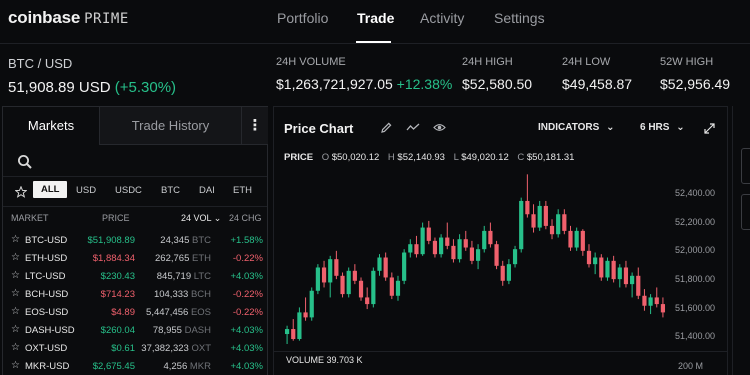 The height and width of the screenshot is (375, 750). What do you see at coordinates (439, 127) in the screenshot?
I see `eye-icon` at bounding box center [439, 127].